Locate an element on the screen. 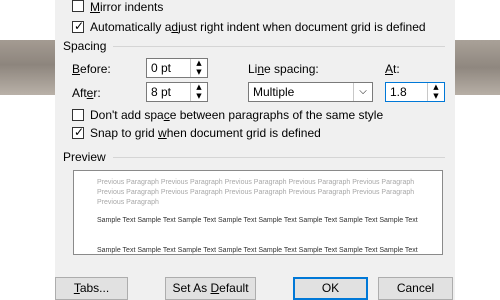  line-spacing-label: Line spacing: is located at coordinates (283, 69).